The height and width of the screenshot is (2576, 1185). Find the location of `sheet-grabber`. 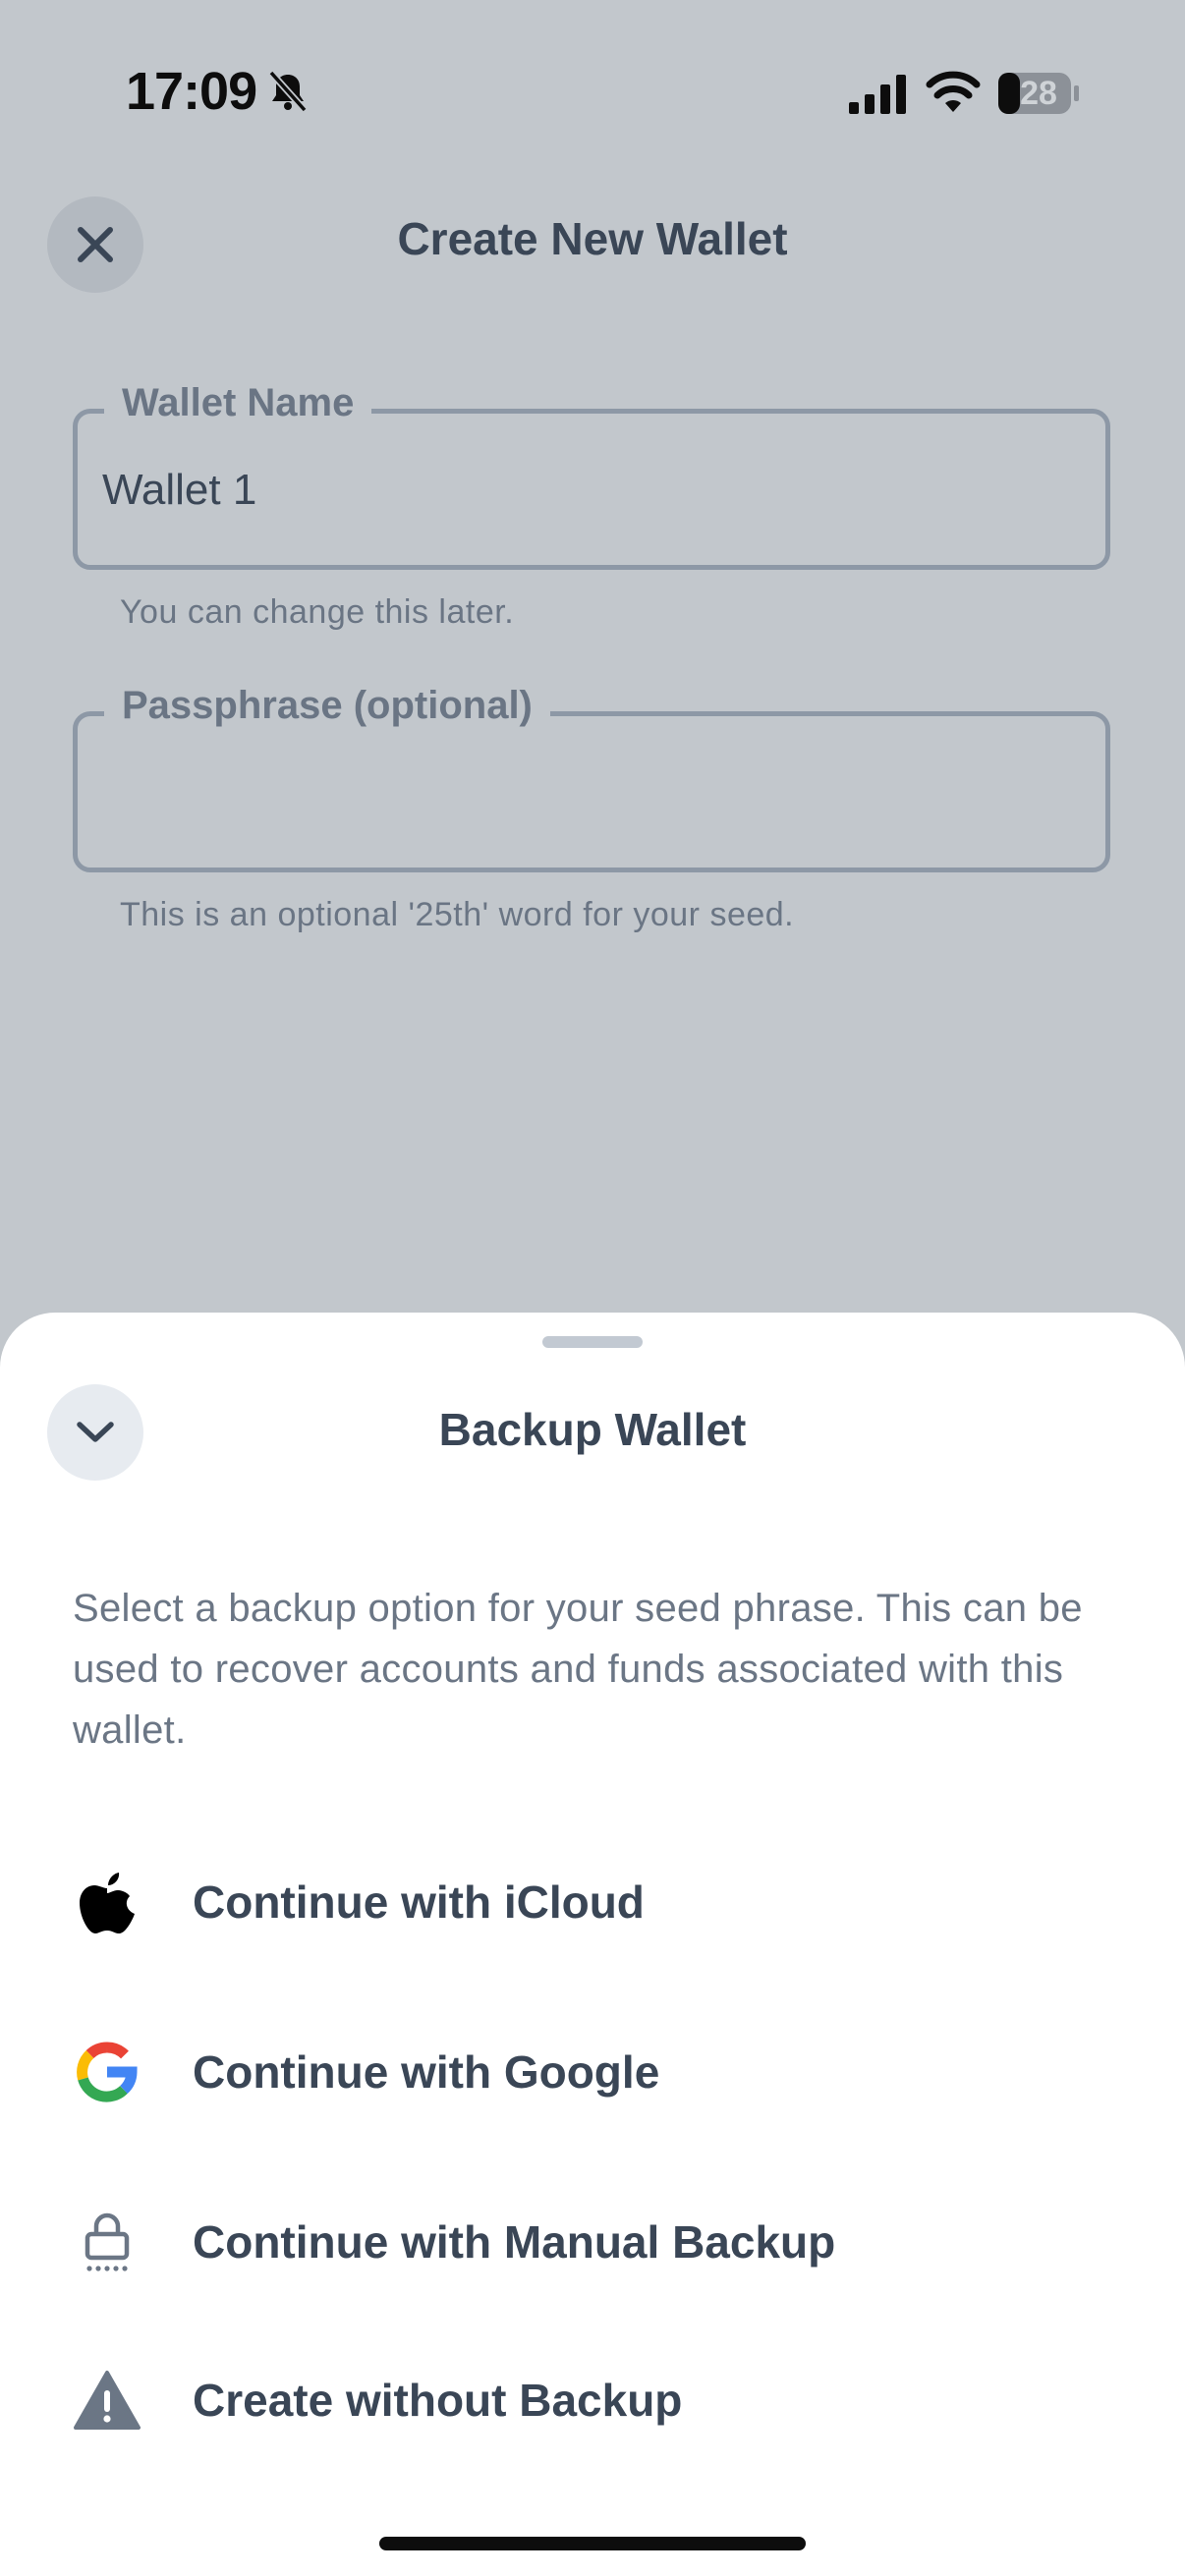

sheet-grabber is located at coordinates (592, 1342).